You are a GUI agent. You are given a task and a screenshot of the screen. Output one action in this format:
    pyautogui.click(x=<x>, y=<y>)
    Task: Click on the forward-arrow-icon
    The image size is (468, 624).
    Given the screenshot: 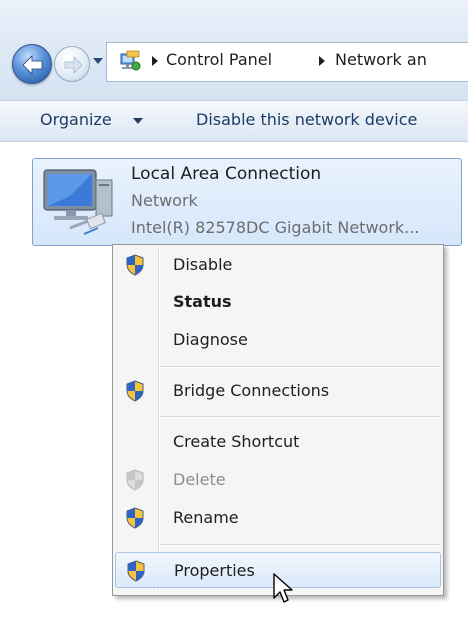 What is the action you would take?
    pyautogui.click(x=73, y=65)
    